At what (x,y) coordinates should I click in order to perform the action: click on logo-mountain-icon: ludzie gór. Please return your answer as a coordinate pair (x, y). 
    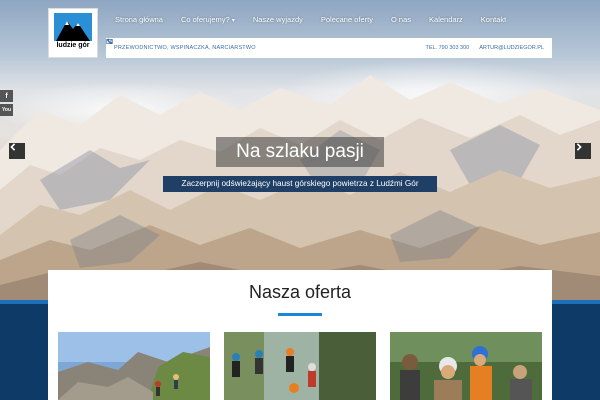
    Looking at the image, I should click on (73, 33).